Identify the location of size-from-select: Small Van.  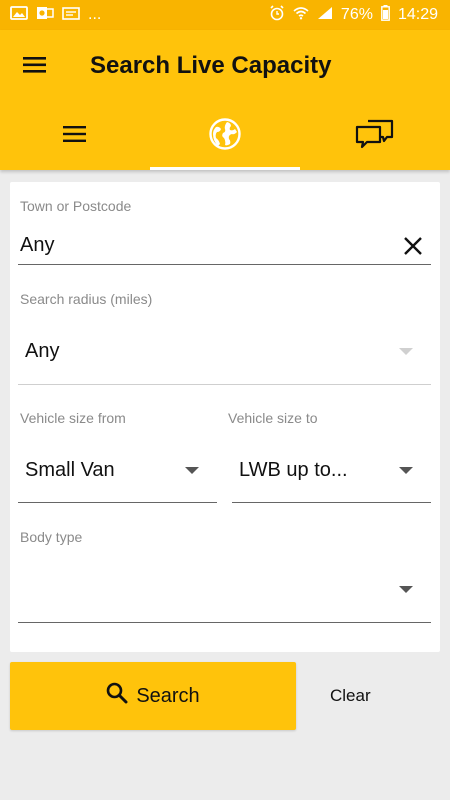
(70, 470).